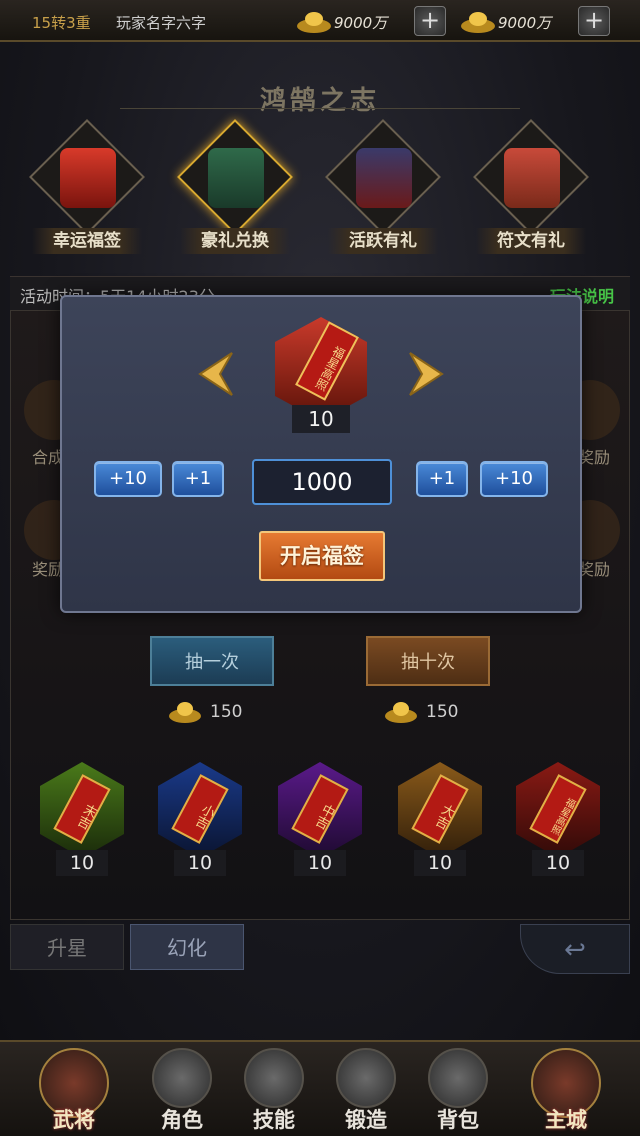 The height and width of the screenshot is (1136, 640). I want to click on currency-gold-2: 9000万 +, so click(535, 21).